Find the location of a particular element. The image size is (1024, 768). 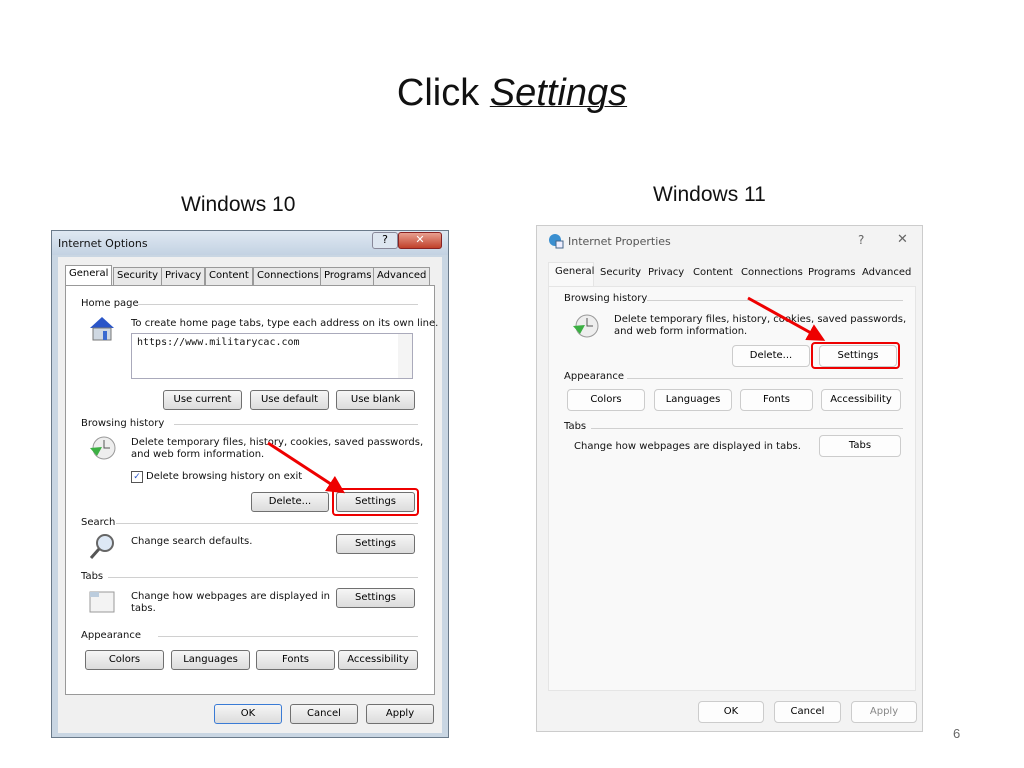

caption-windows-10: Windows 10 is located at coordinates (238, 204).